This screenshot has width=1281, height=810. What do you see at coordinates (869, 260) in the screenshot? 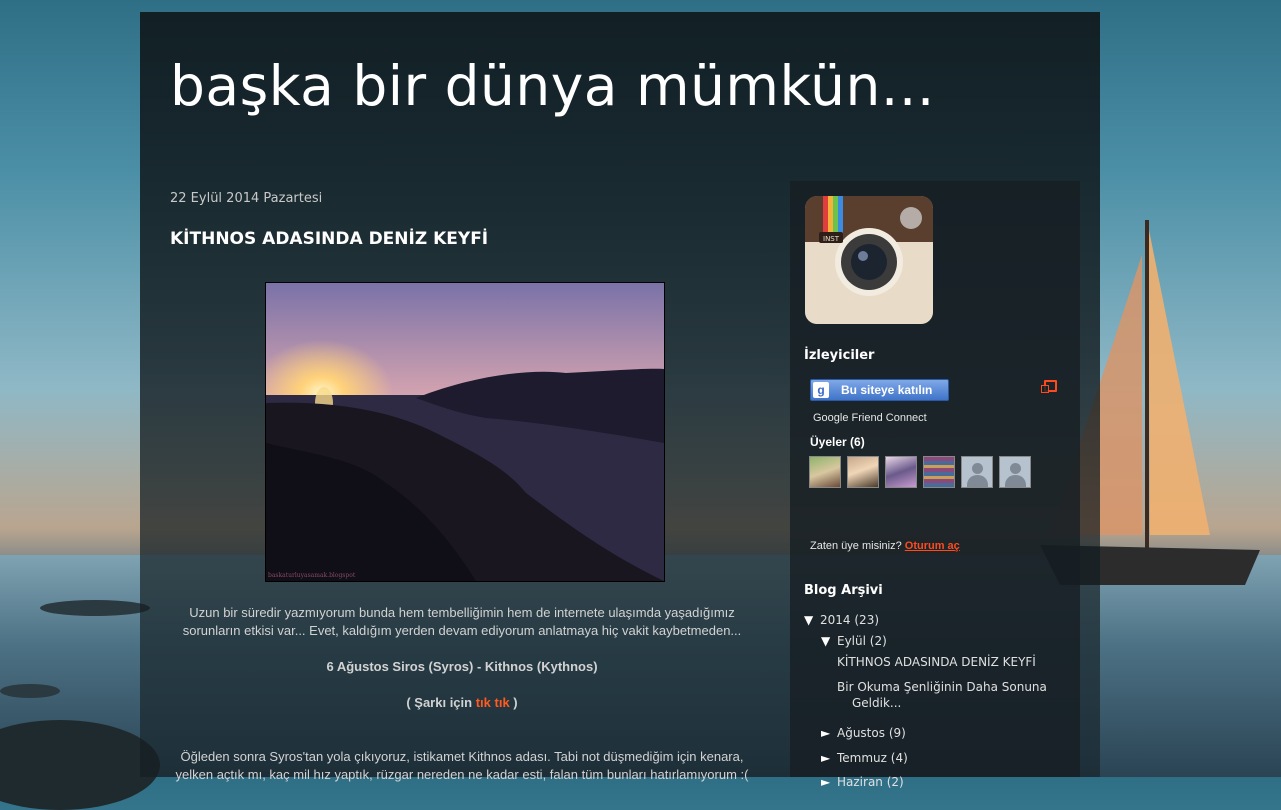
I see `instagram-icon: INST` at bounding box center [869, 260].